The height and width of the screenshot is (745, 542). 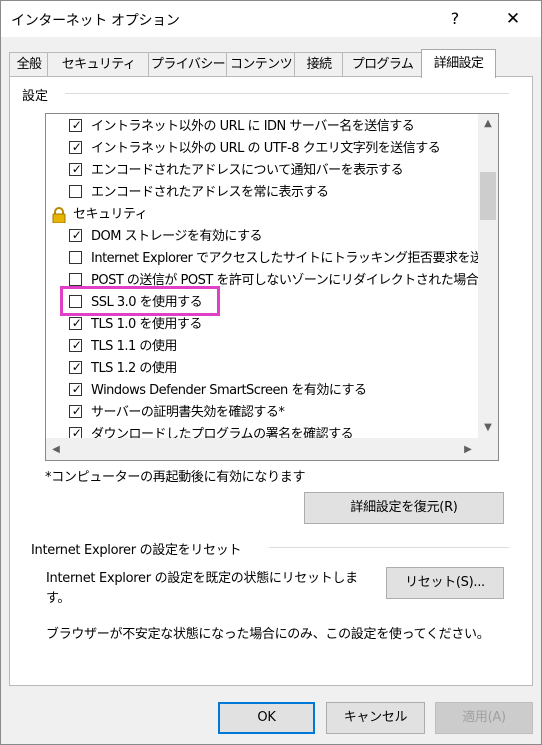 What do you see at coordinates (262, 449) in the screenshot?
I see `horizontal-scrollbar` at bounding box center [262, 449].